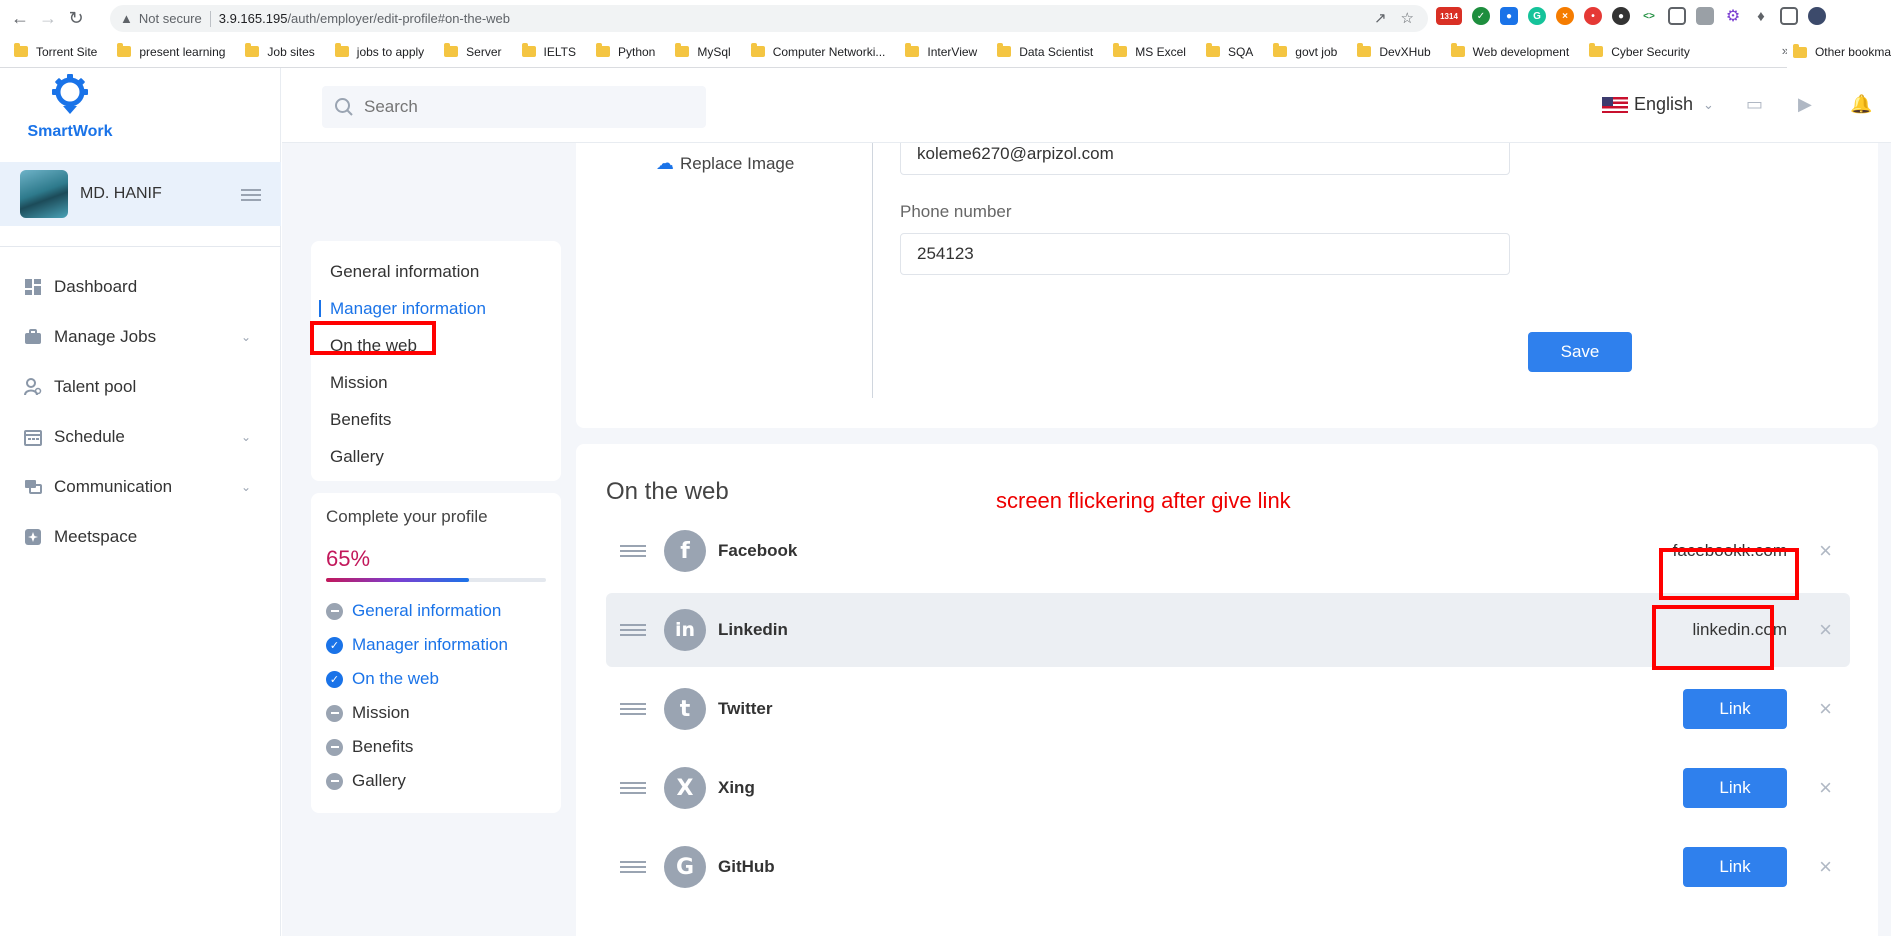 Image resolution: width=1891 pixels, height=936 pixels. Describe the element at coordinates (1380, 18) in the screenshot. I see `share-icon: ↗` at that location.